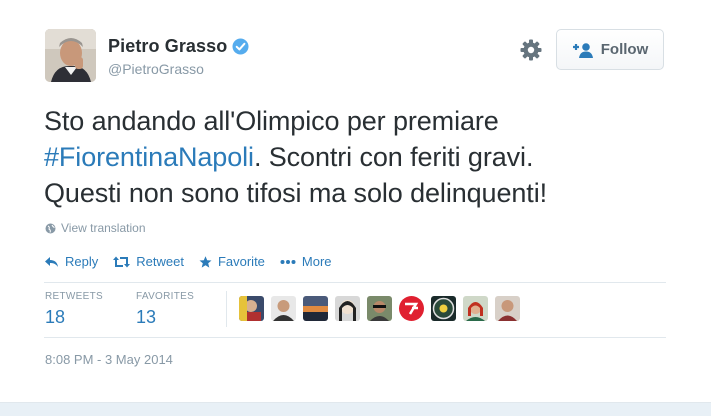 The width and height of the screenshot is (711, 416). Describe the element at coordinates (122, 261) in the screenshot. I see `retweet-icon` at that location.